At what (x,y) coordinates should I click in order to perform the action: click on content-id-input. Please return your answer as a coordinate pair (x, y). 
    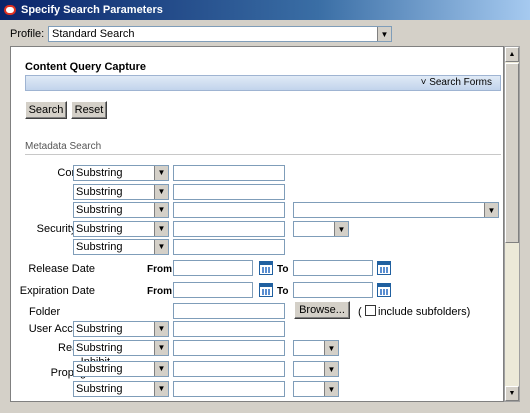
    Looking at the image, I should click on (229, 173).